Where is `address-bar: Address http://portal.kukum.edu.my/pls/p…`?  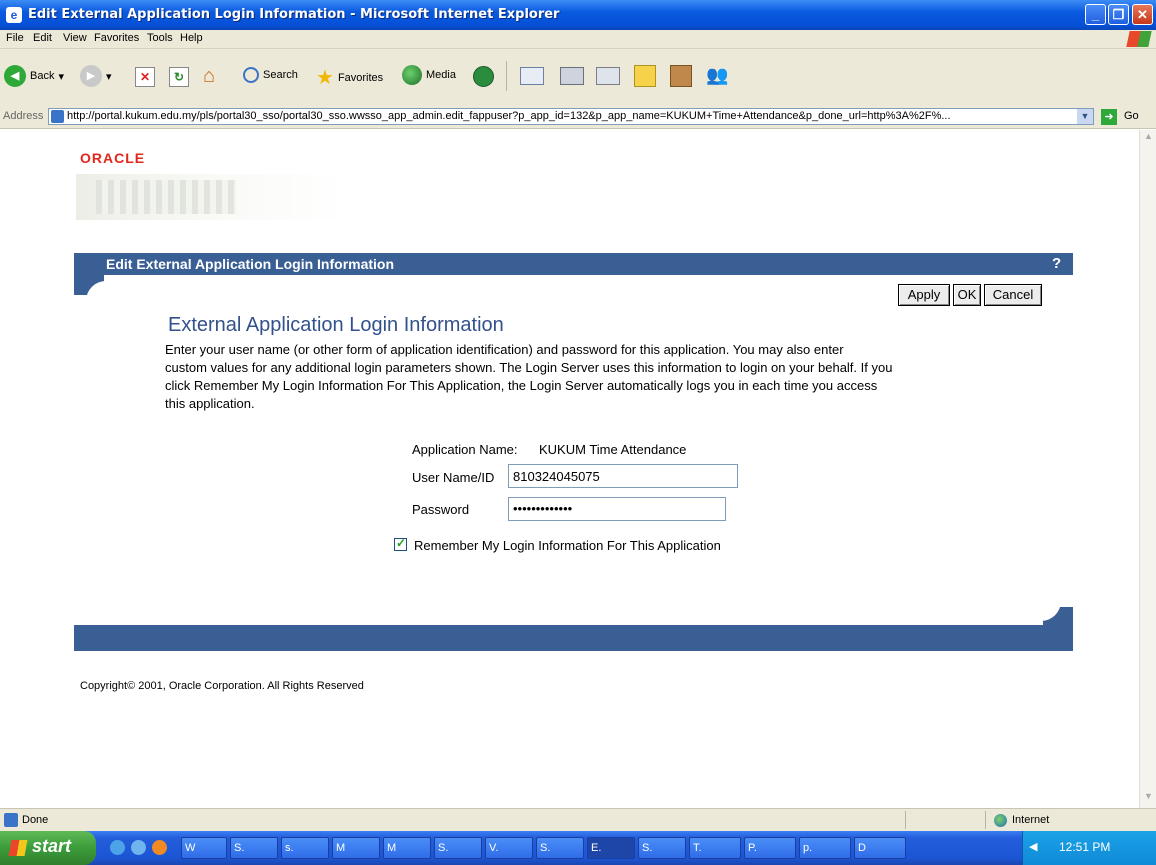
address-bar: Address http://portal.kukum.edu.my/pls/p… is located at coordinates (578, 117).